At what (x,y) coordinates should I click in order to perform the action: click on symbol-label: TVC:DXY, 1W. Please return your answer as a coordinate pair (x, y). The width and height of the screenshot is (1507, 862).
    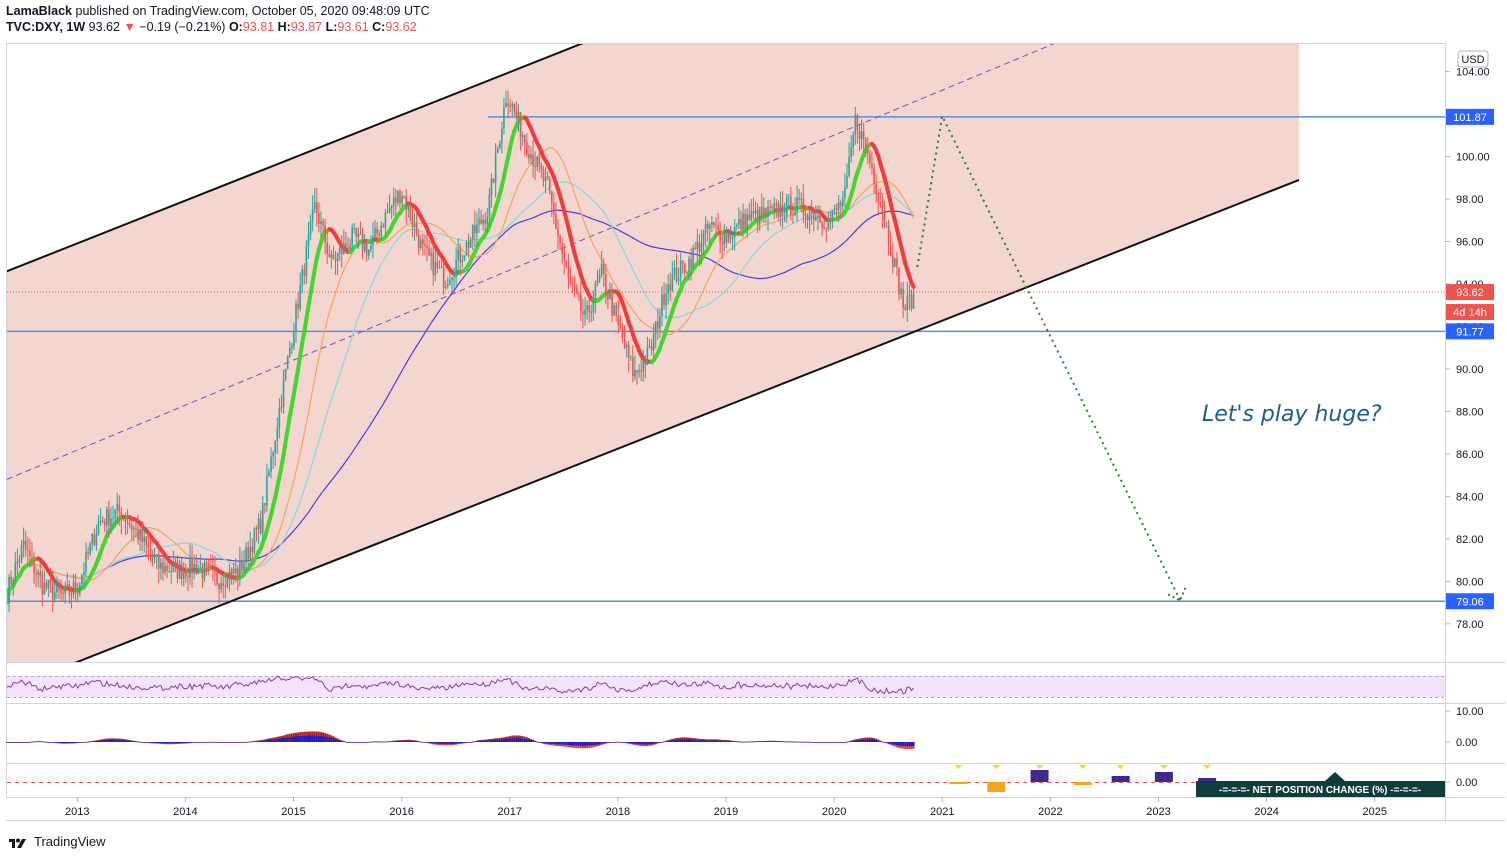
    Looking at the image, I should click on (45, 27).